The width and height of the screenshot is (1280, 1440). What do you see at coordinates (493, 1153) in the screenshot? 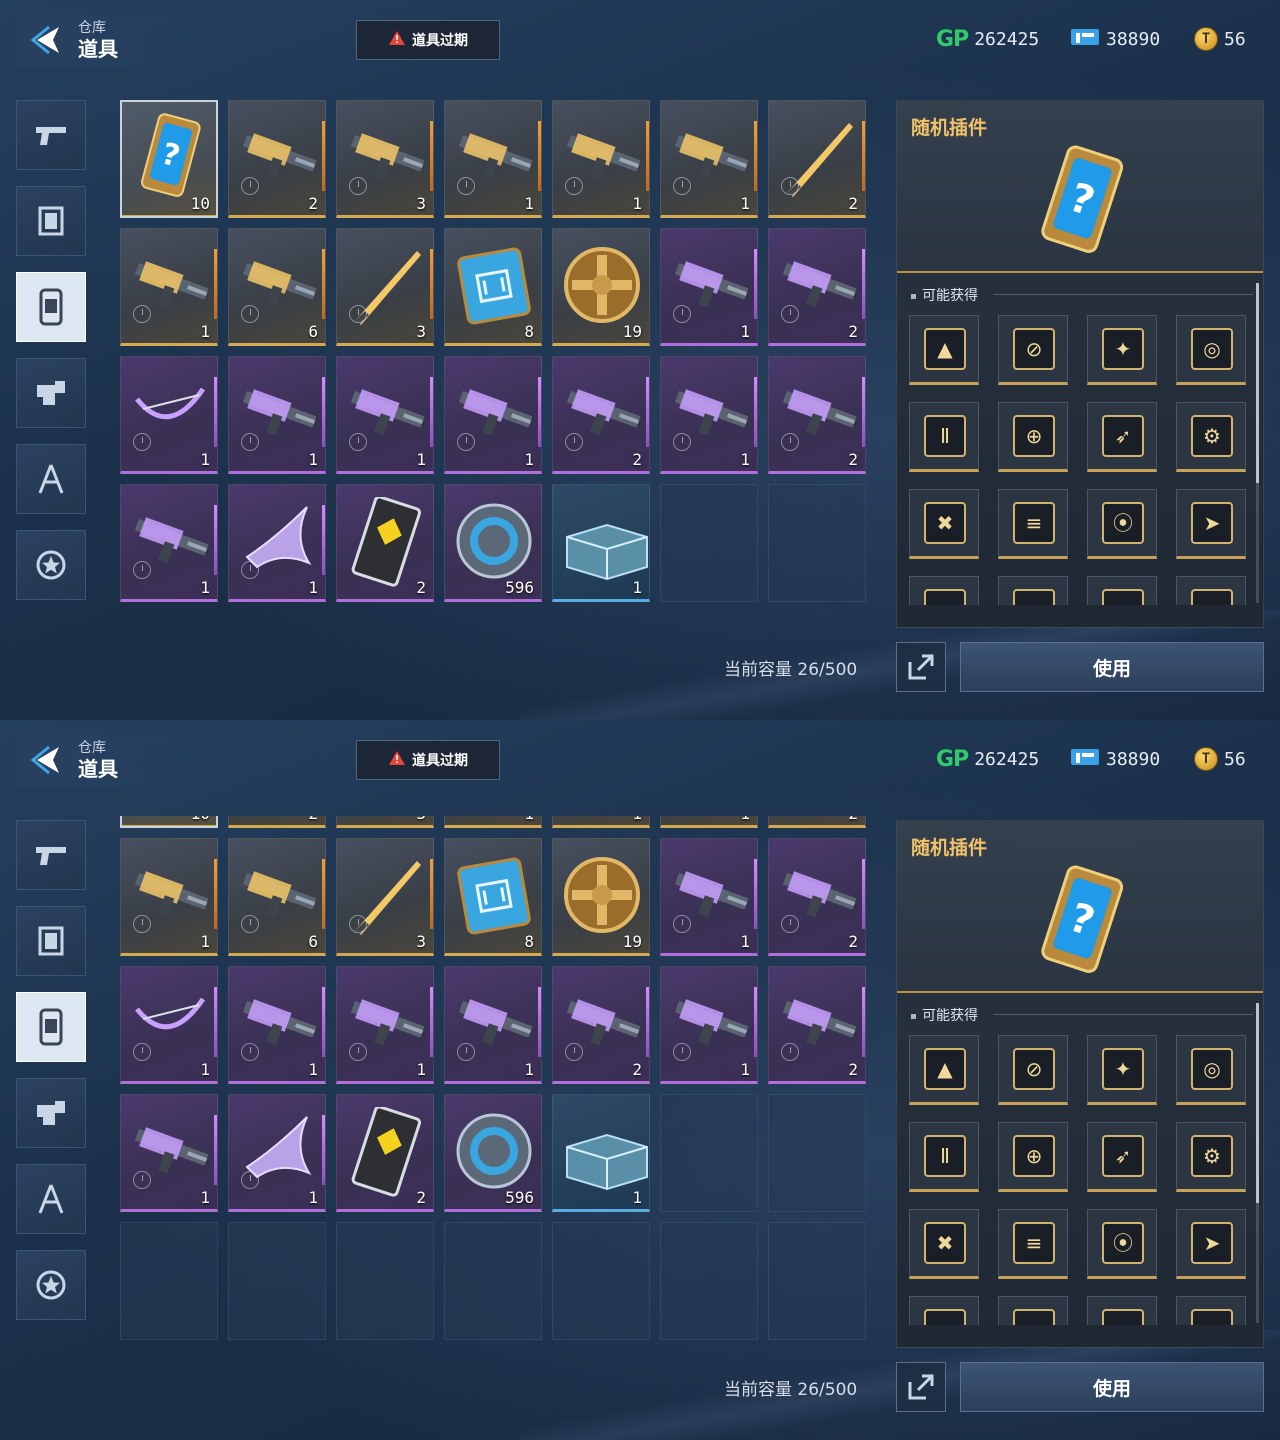
I see `inventory-item: 596` at bounding box center [493, 1153].